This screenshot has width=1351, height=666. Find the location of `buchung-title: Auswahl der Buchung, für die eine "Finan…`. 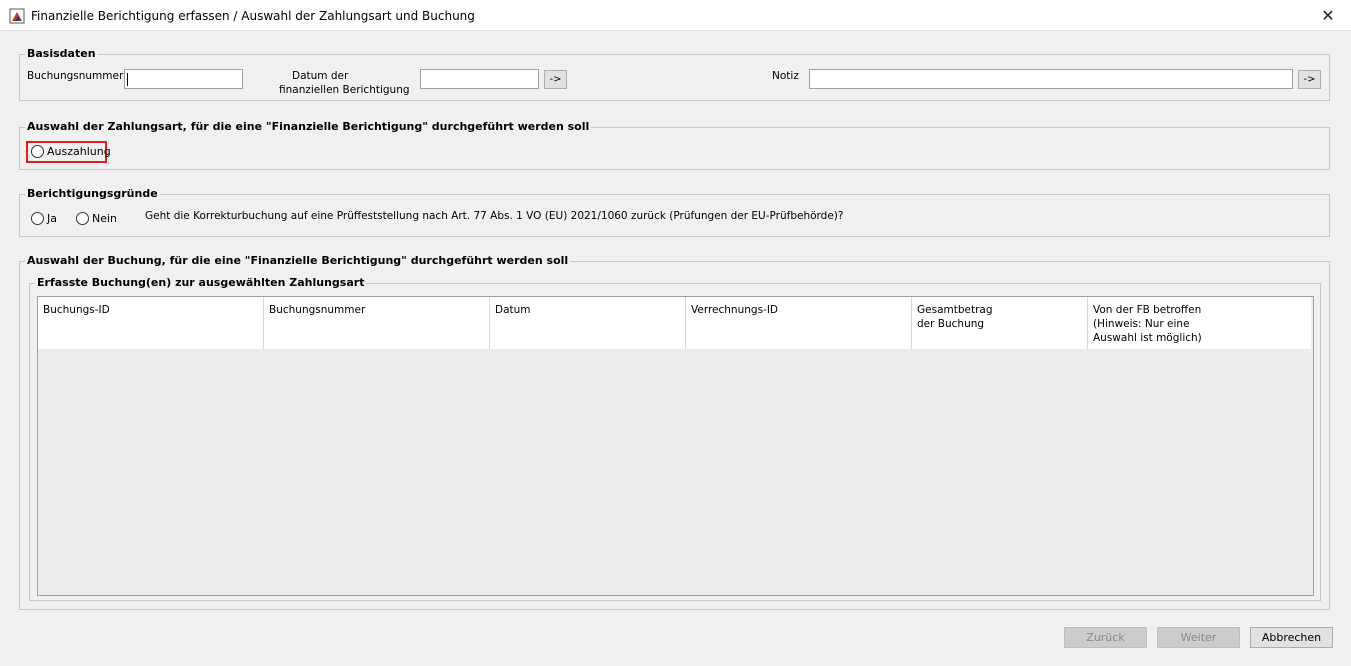

buchung-title: Auswahl der Buchung, für die eine "Finan… is located at coordinates (298, 261).